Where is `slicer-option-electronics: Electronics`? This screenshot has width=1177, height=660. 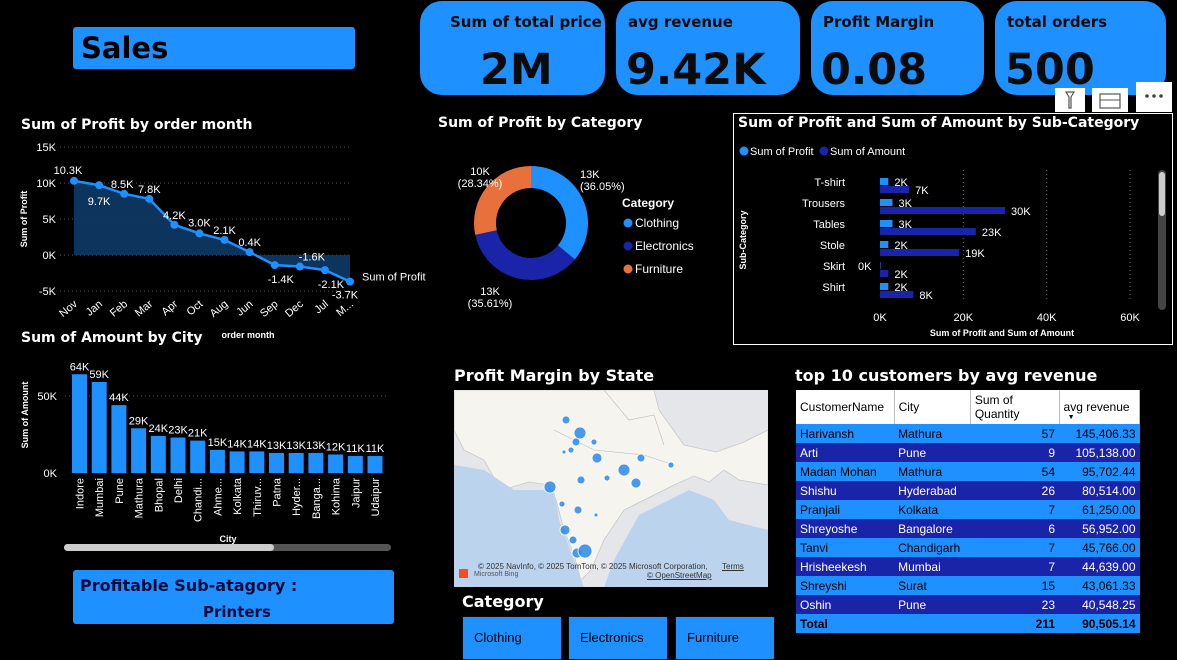 slicer-option-electronics: Electronics is located at coordinates (618, 638).